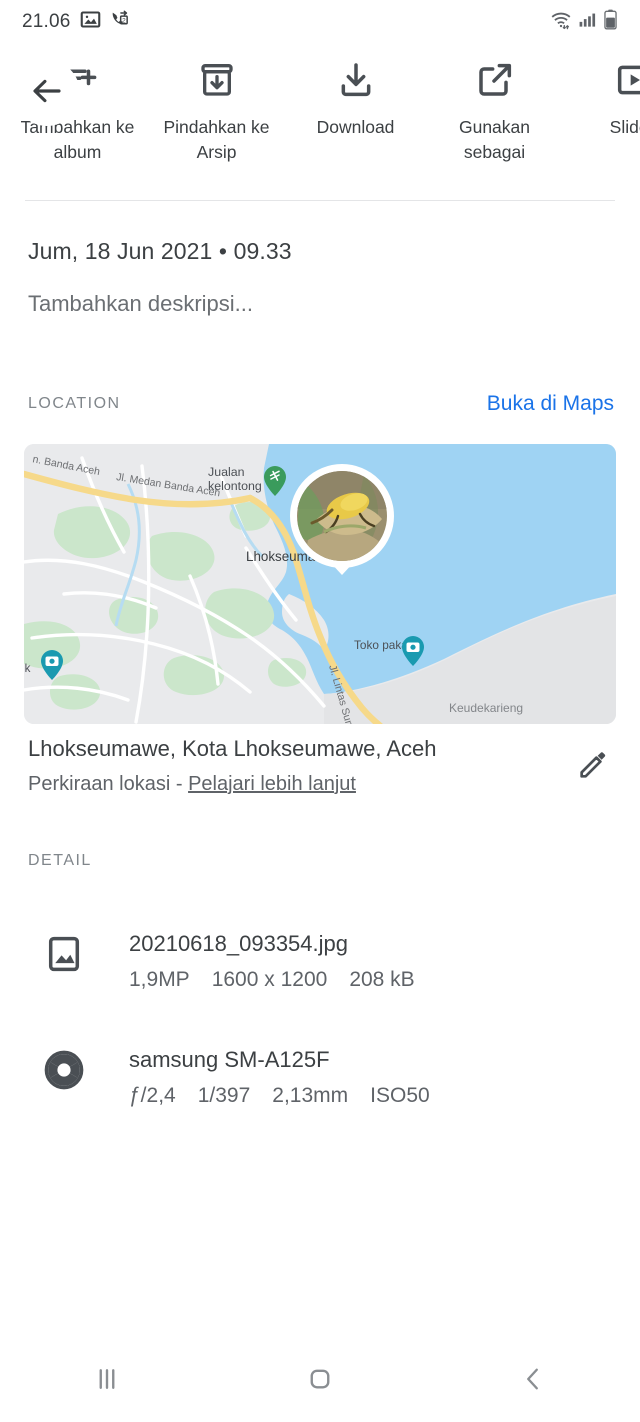  I want to click on camera-info: samsung SM-A125F ƒ/2,4 1/397 2,13mm ISO50, so click(279, 1077).